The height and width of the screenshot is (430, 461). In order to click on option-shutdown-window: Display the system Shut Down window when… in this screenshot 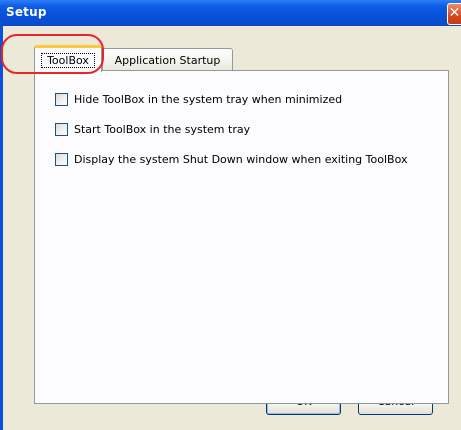, I will do `click(231, 159)`.